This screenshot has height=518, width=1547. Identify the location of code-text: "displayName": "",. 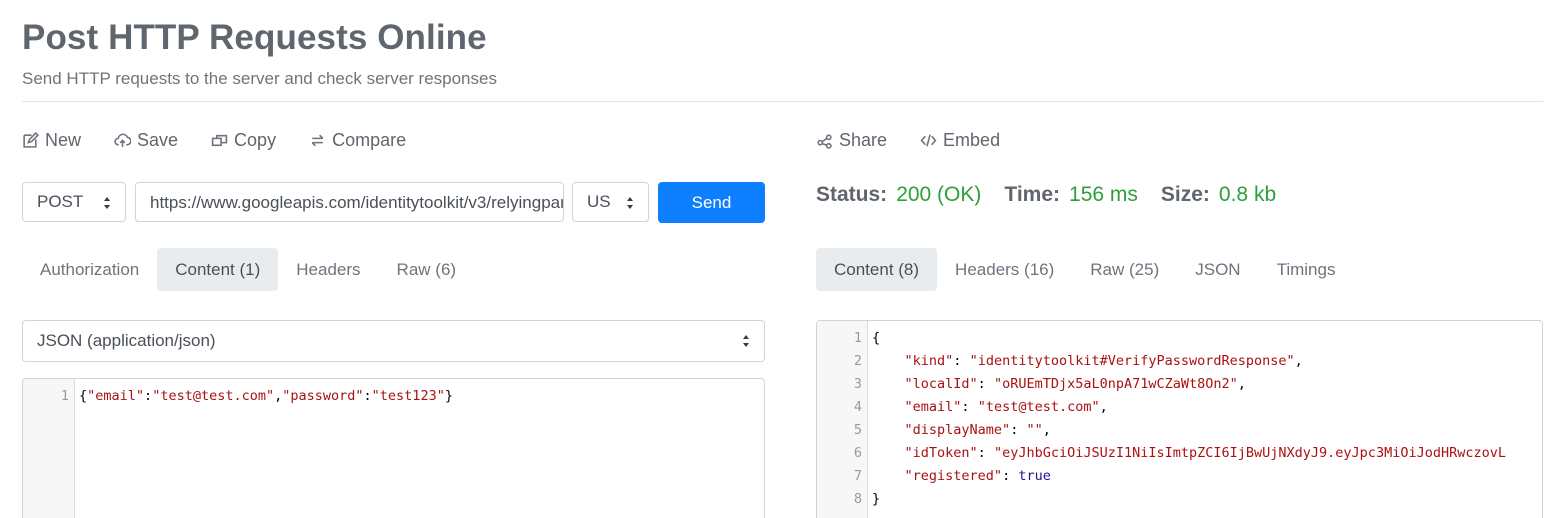
(959, 430).